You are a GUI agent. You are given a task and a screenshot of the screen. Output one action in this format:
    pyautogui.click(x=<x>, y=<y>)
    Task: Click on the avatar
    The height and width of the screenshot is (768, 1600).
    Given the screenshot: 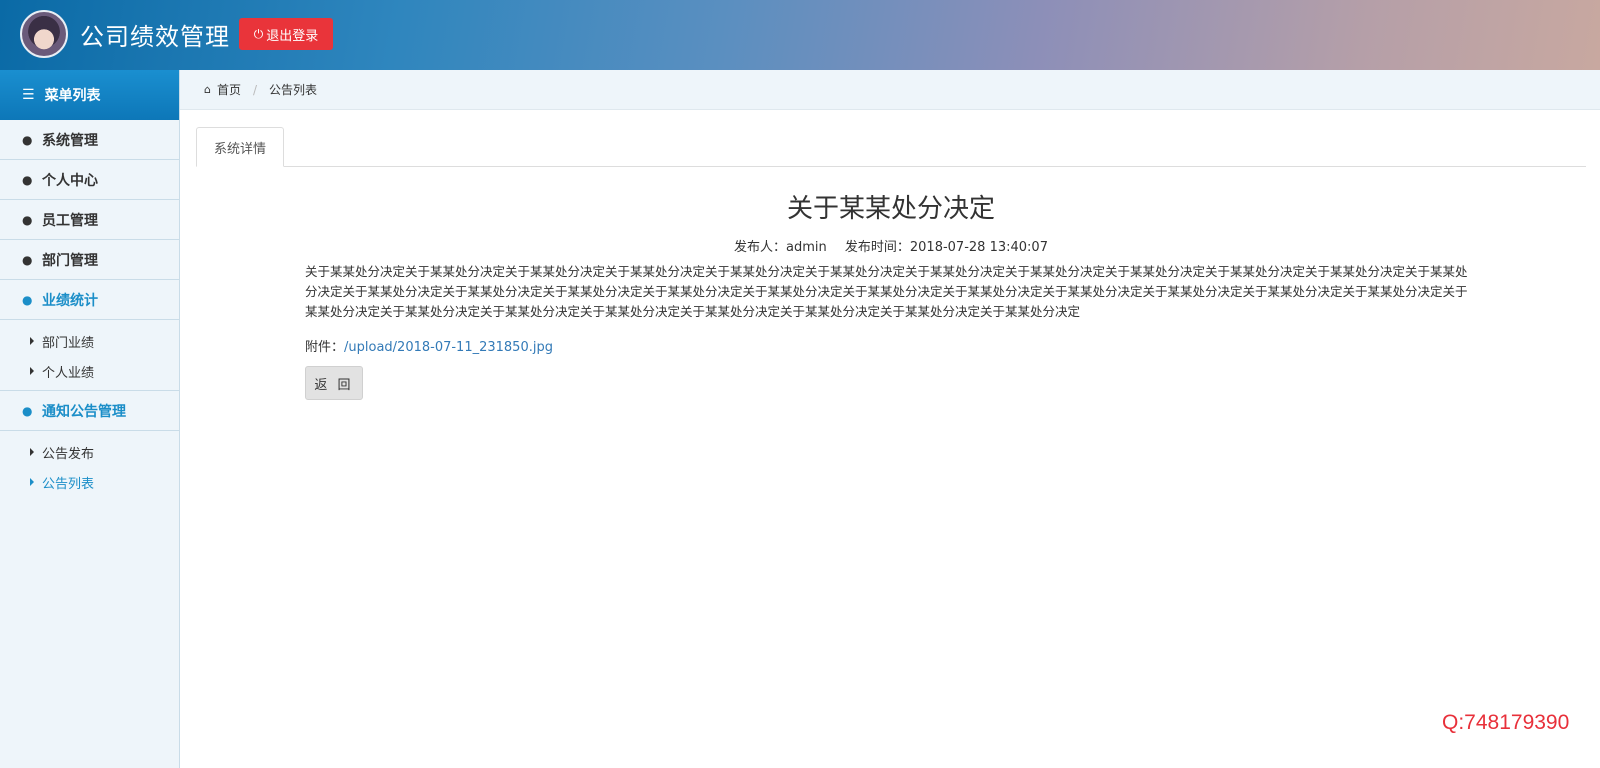 What is the action you would take?
    pyautogui.click(x=44, y=34)
    